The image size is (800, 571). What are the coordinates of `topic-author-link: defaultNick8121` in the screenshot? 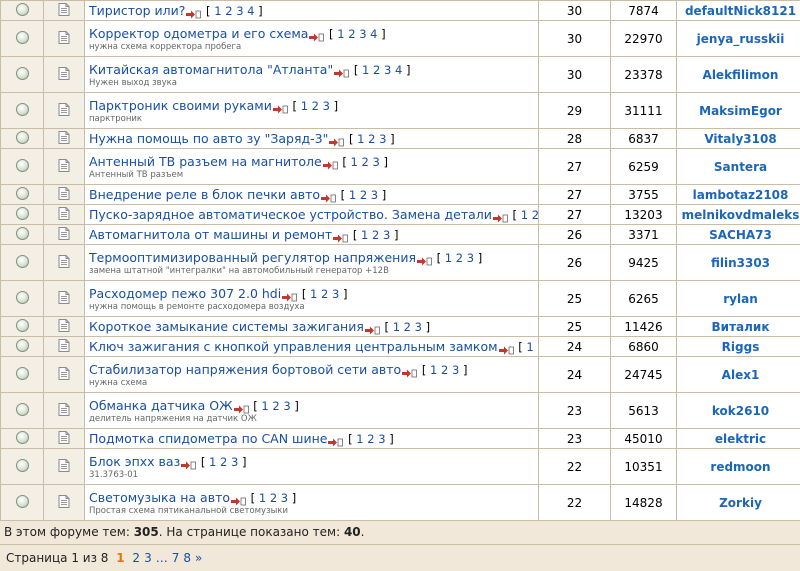 It's located at (738, 11).